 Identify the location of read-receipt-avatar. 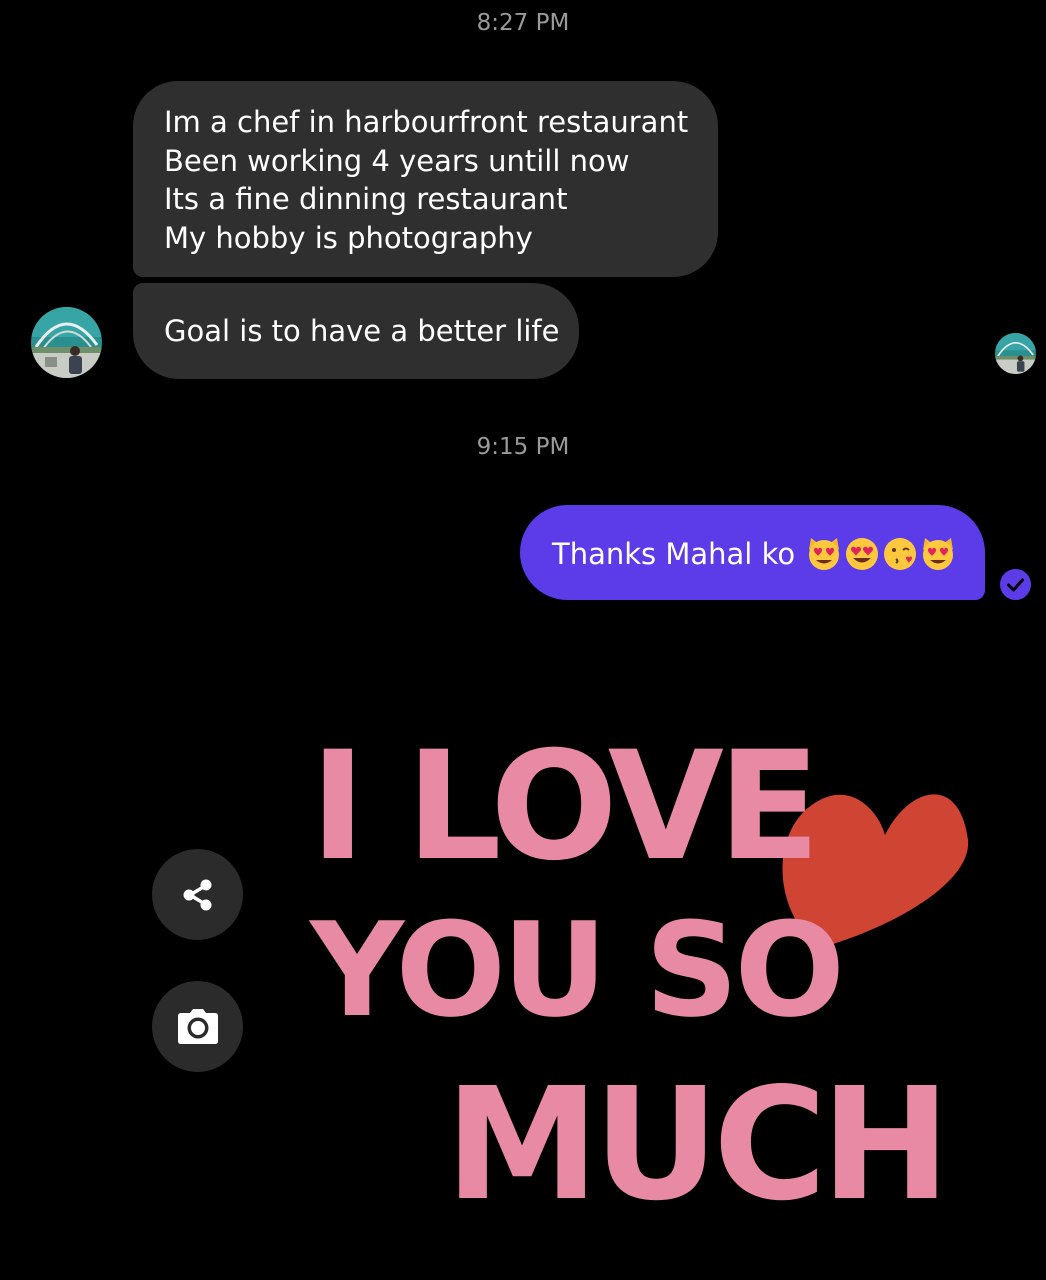
(1015, 353).